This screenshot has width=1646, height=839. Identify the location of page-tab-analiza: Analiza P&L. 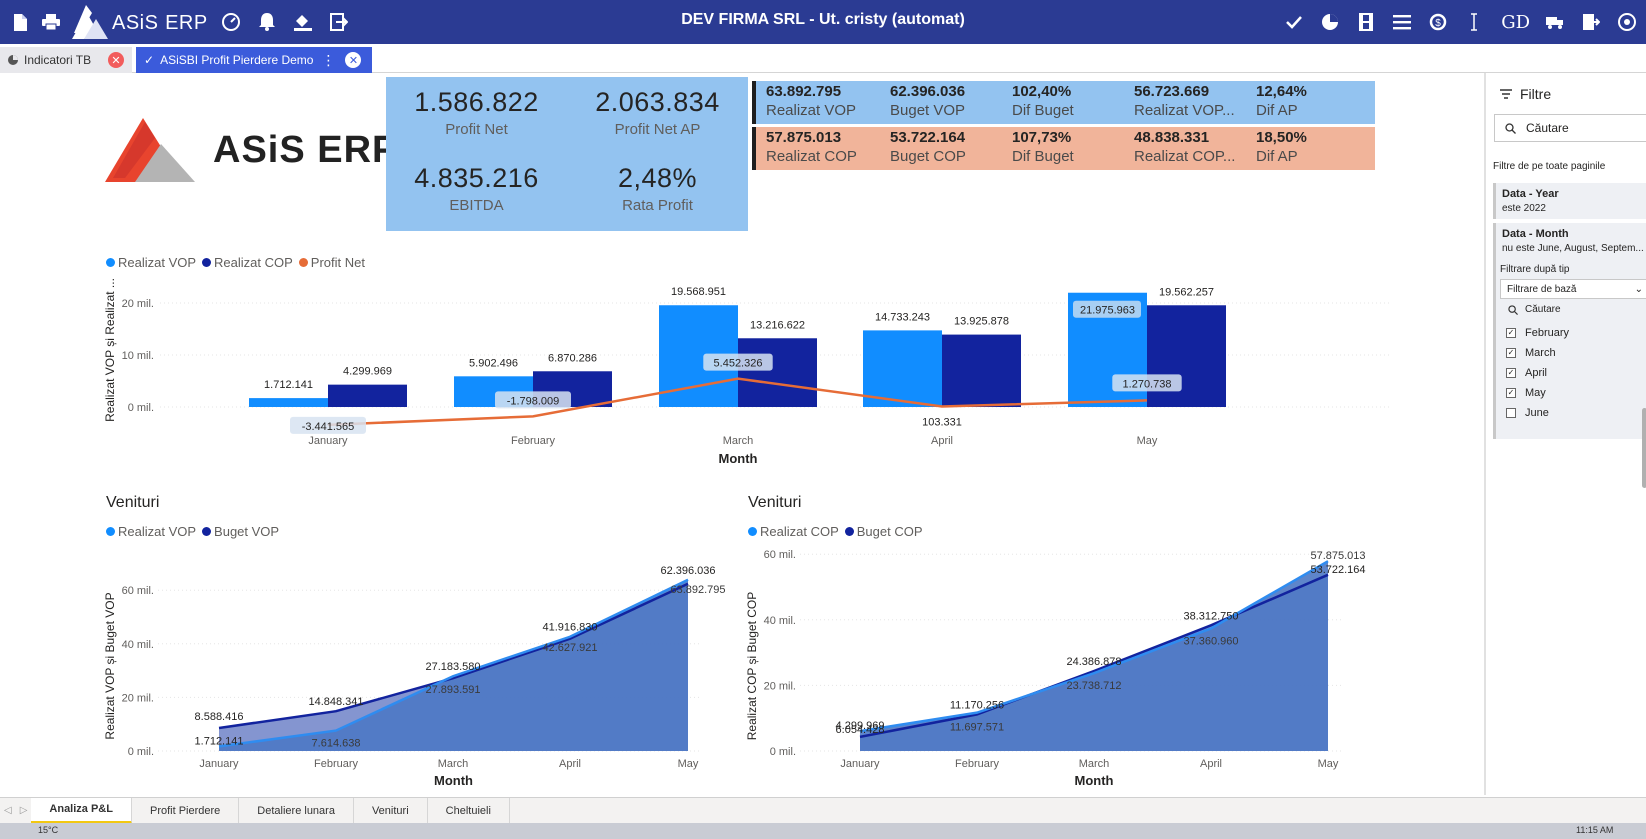
(81, 810).